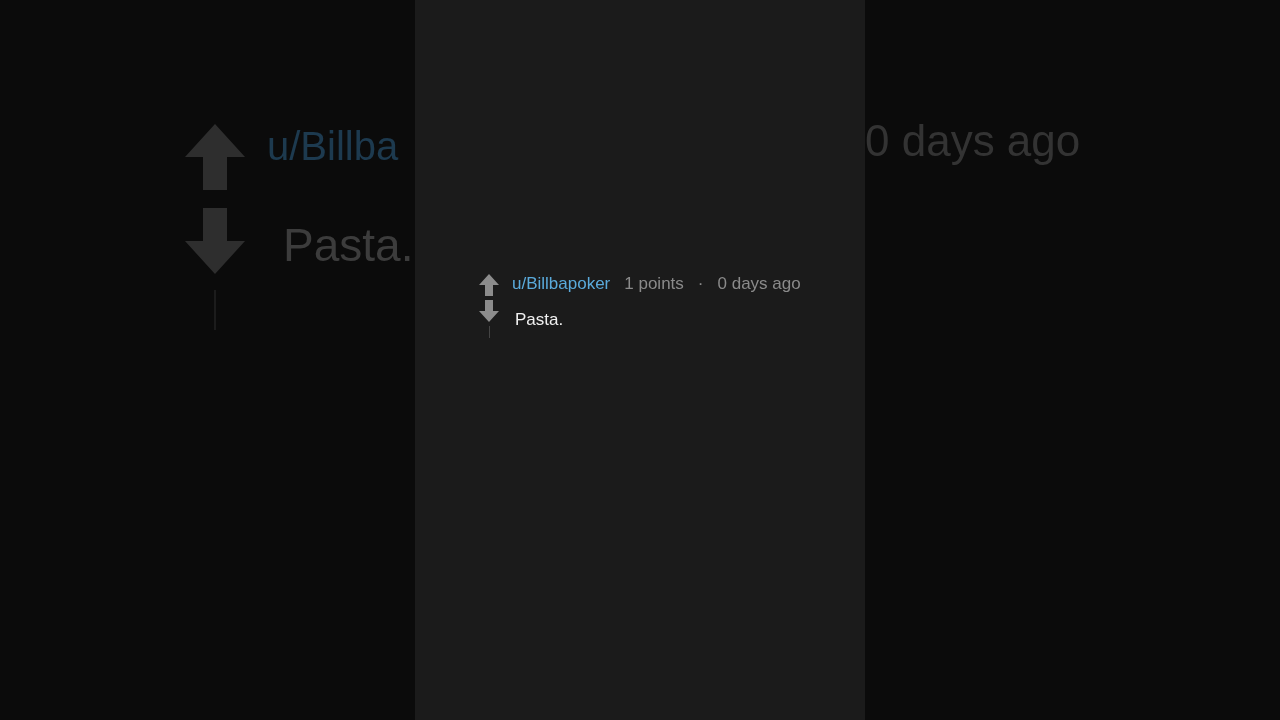 The width and height of the screenshot is (1280, 720). I want to click on comment-text: Pasta., so click(540, 320).